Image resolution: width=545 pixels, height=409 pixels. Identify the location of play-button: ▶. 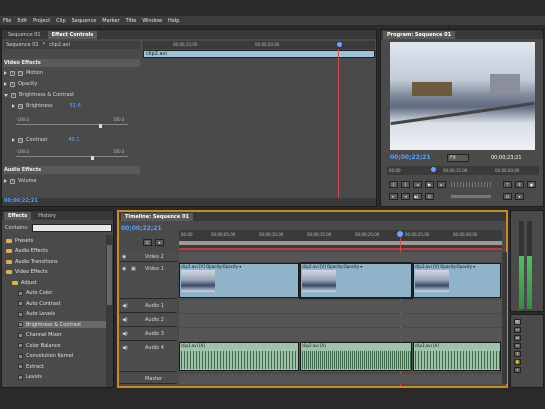
(429, 184).